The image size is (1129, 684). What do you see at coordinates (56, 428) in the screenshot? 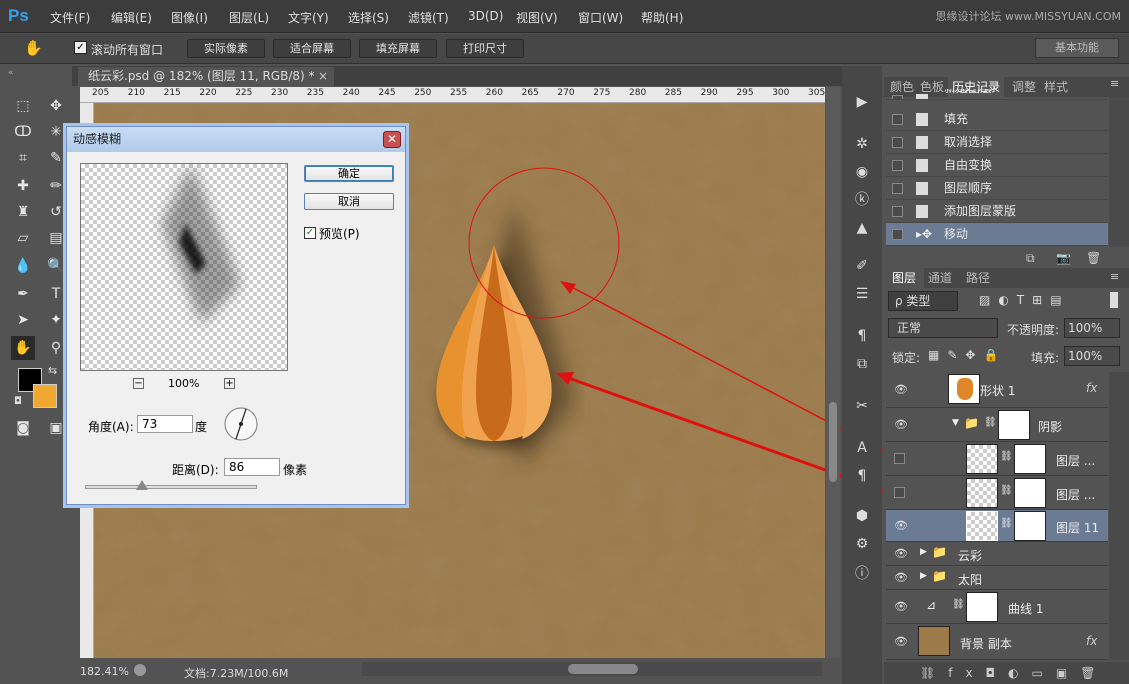
I see `screen-mode-icon: ▣` at bounding box center [56, 428].